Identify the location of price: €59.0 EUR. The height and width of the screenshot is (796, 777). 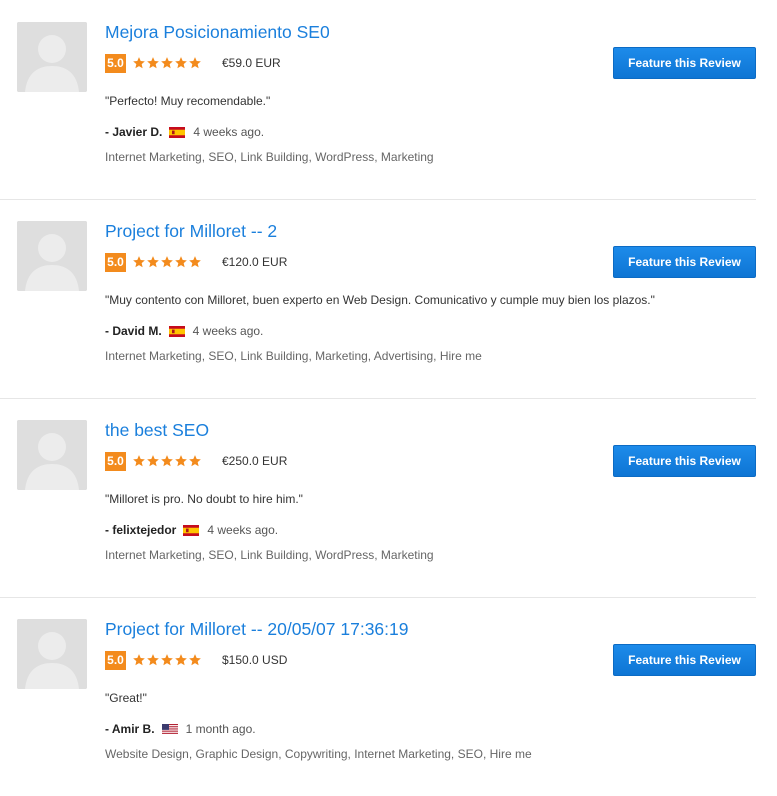
(251, 63).